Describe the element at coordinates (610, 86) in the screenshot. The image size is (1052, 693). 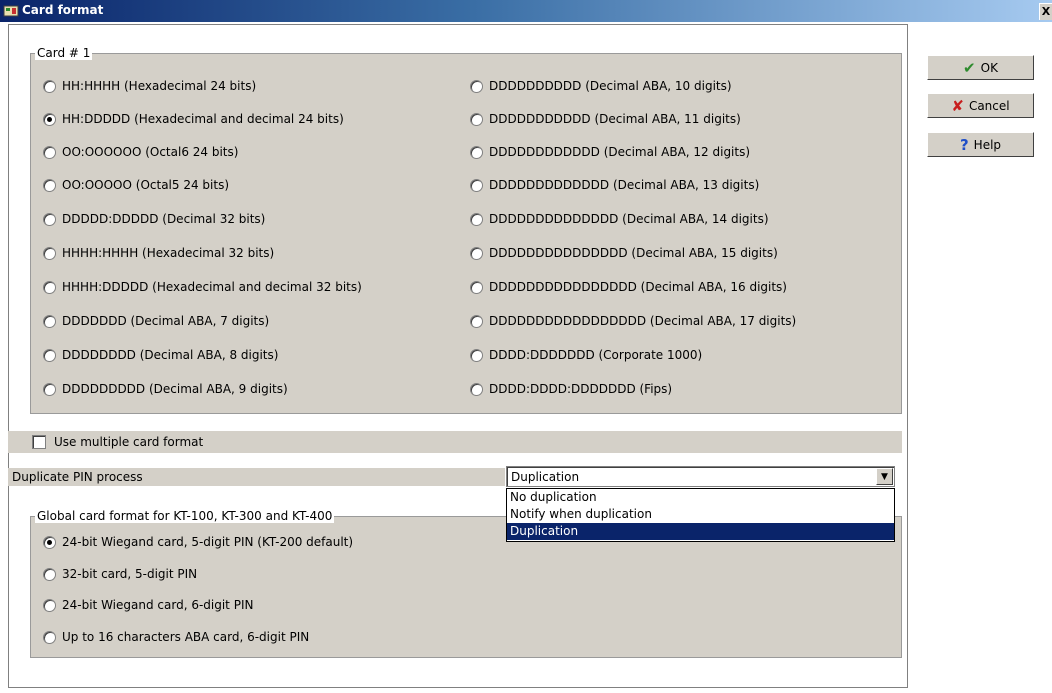
I see `radio-label: DDDDDDDDDD (Decimal ABA, 10 digits)` at that location.